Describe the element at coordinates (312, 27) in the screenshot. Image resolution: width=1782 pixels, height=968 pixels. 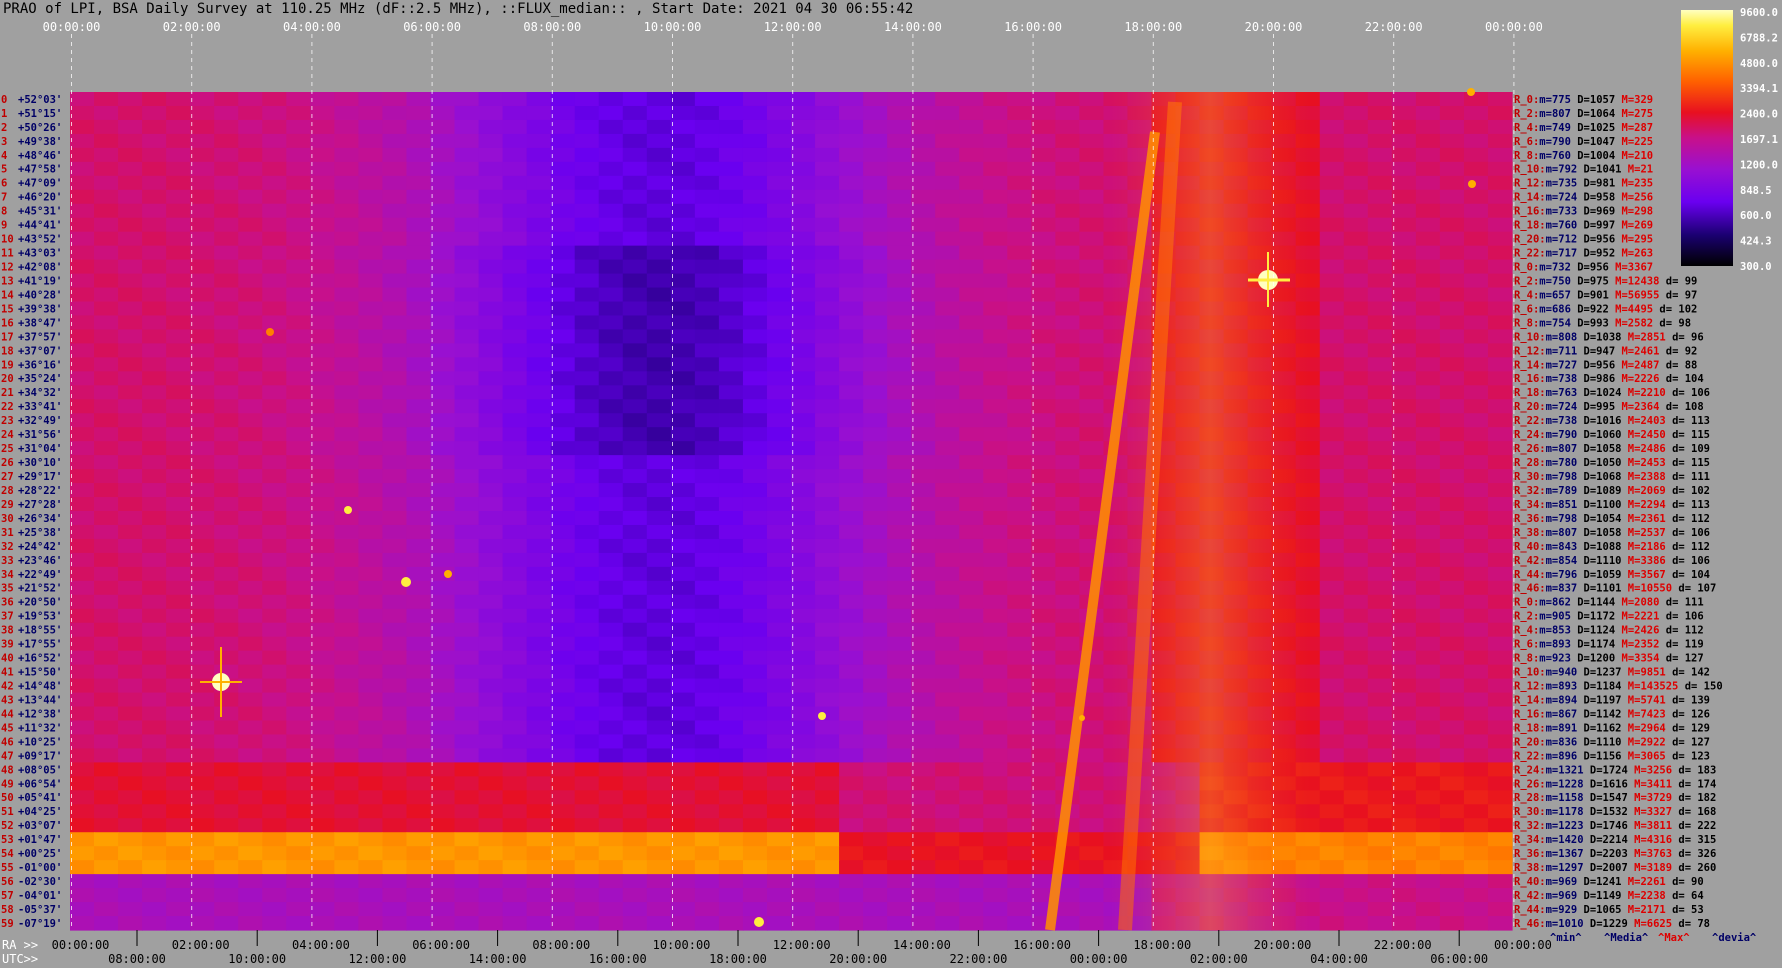
I see `top-tick-label: 04:00:00` at that location.